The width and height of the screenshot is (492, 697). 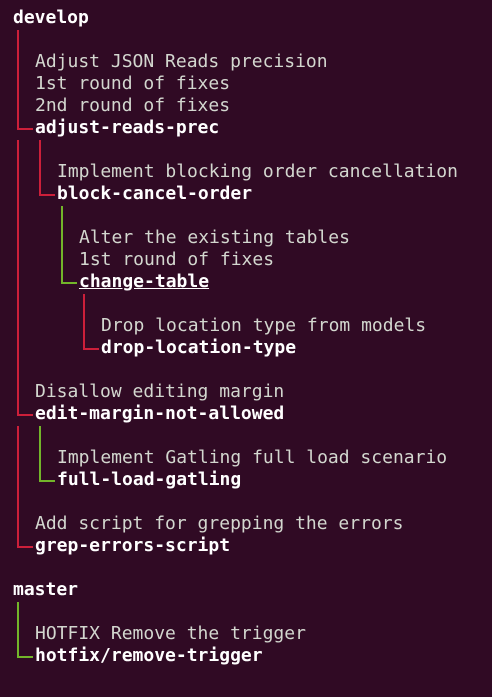 I want to click on branch-drop-location-type: drop-location-type, so click(x=198, y=348).